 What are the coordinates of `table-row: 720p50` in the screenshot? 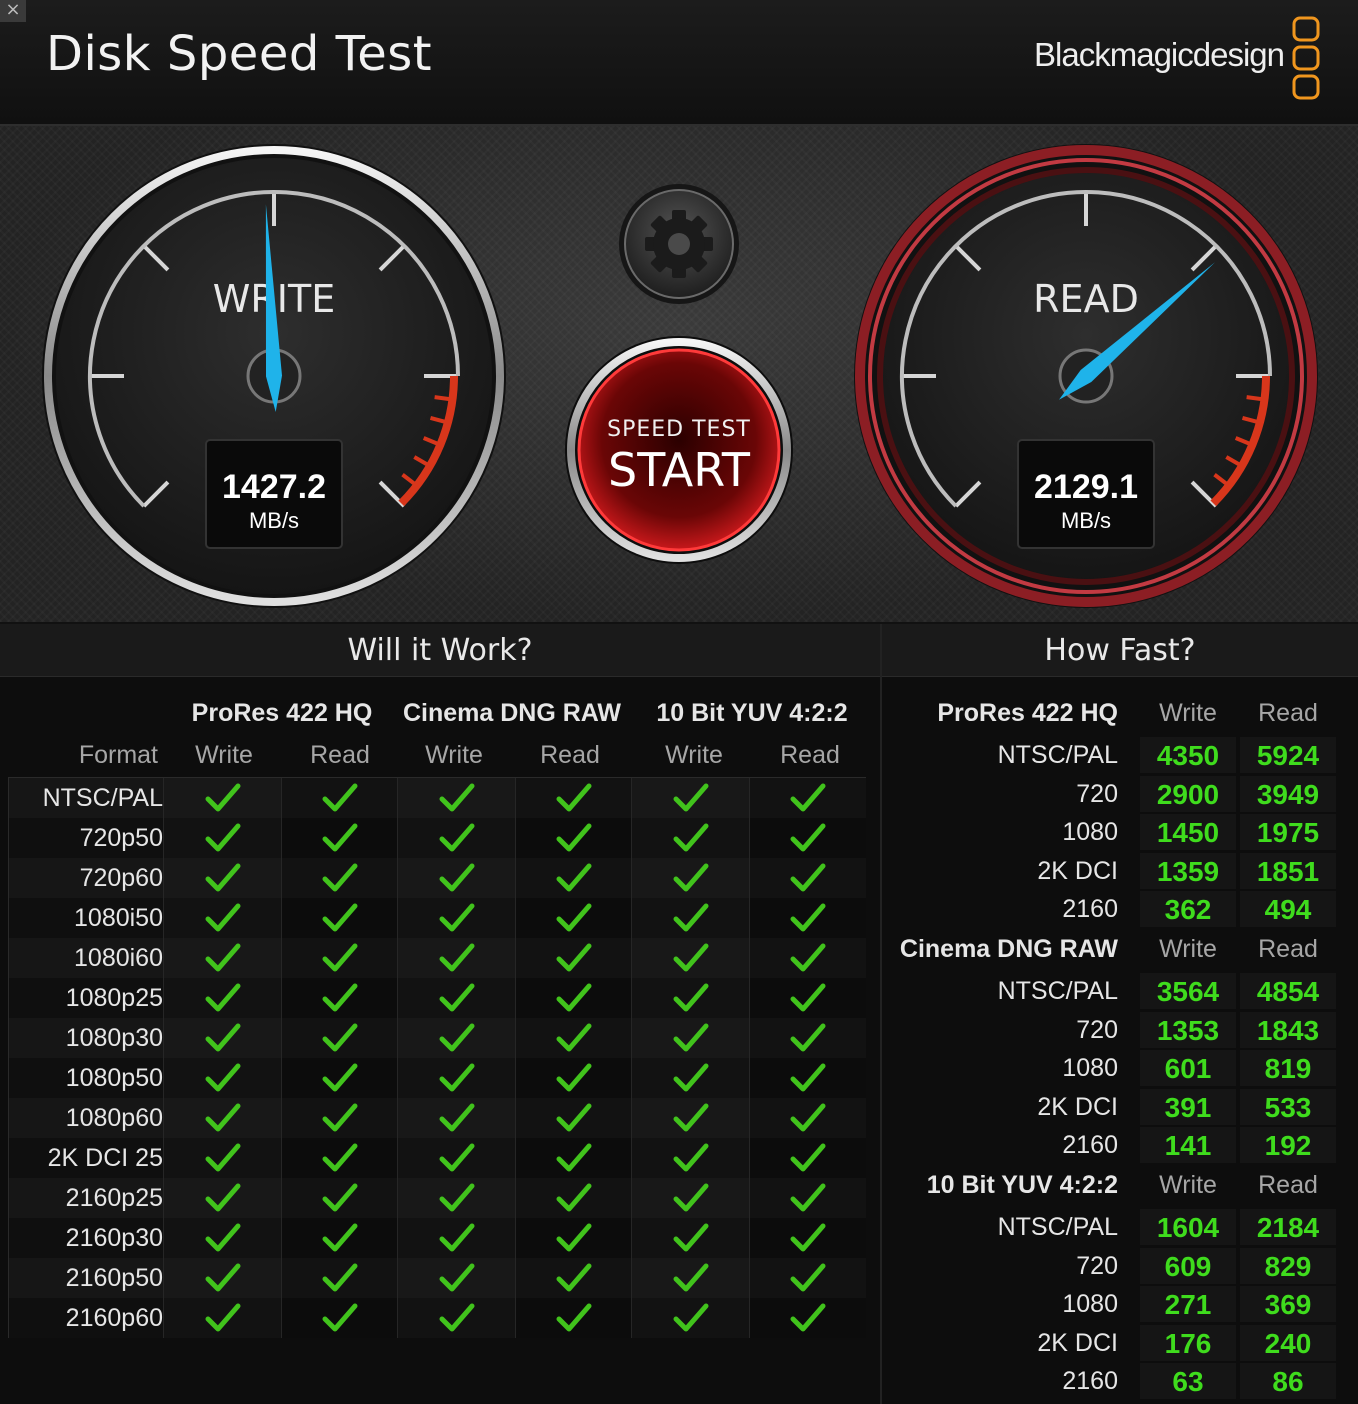 It's located at (437, 838).